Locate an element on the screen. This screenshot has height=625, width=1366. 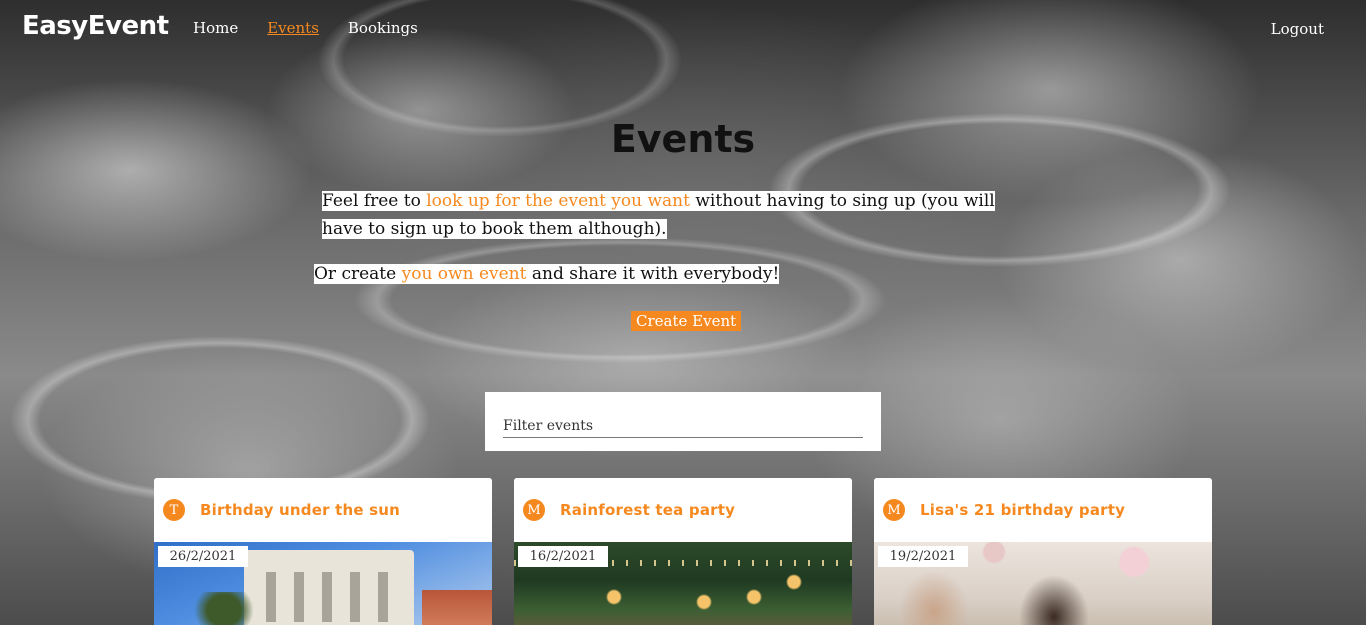
event-card: T Birthday under the sun 26/2/2021 is located at coordinates (323, 551).